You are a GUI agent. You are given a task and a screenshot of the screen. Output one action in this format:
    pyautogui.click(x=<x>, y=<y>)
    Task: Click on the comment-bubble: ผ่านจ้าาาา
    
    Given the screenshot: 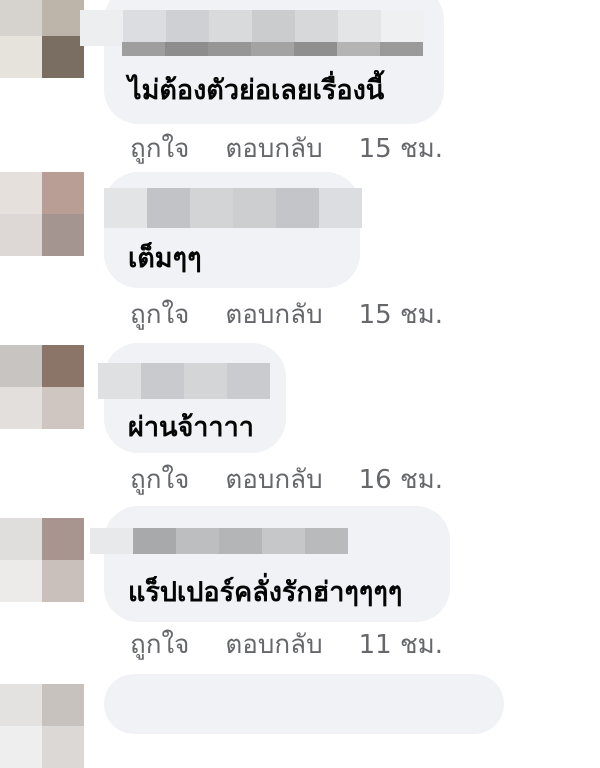 What is the action you would take?
    pyautogui.click(x=192, y=398)
    